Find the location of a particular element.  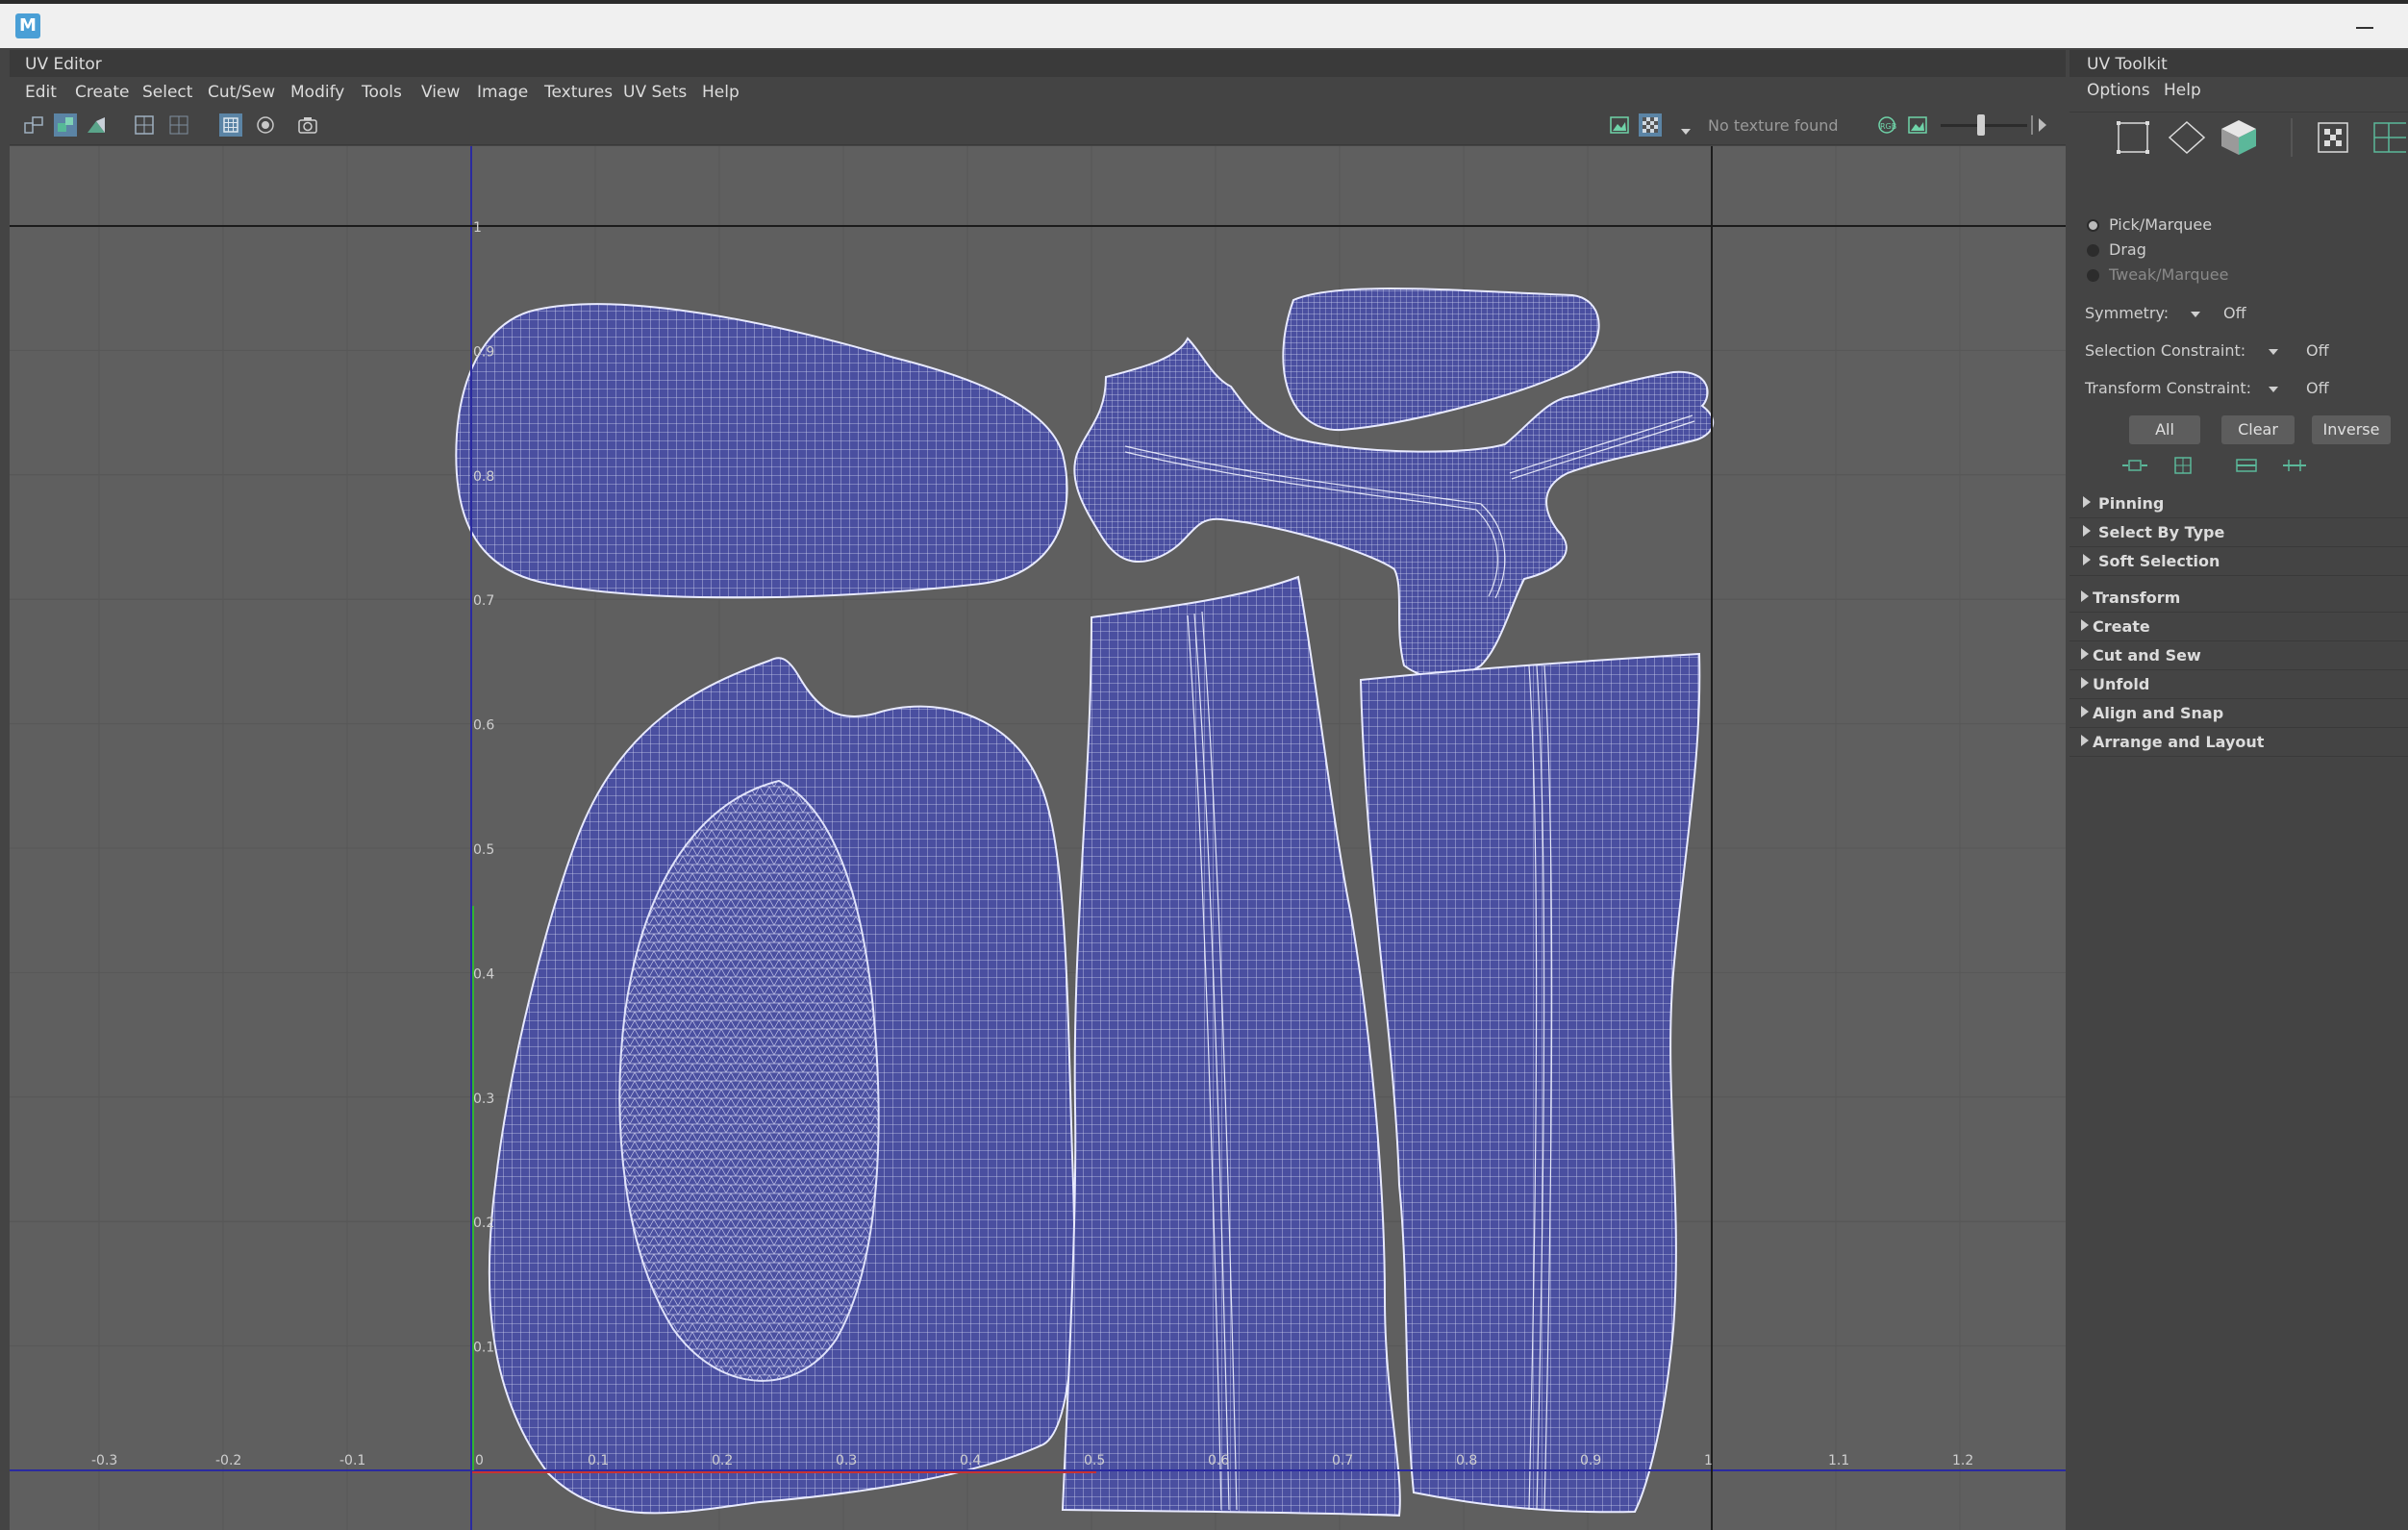

x-axis-tick-label: 0.8 is located at coordinates (1466, 1461).